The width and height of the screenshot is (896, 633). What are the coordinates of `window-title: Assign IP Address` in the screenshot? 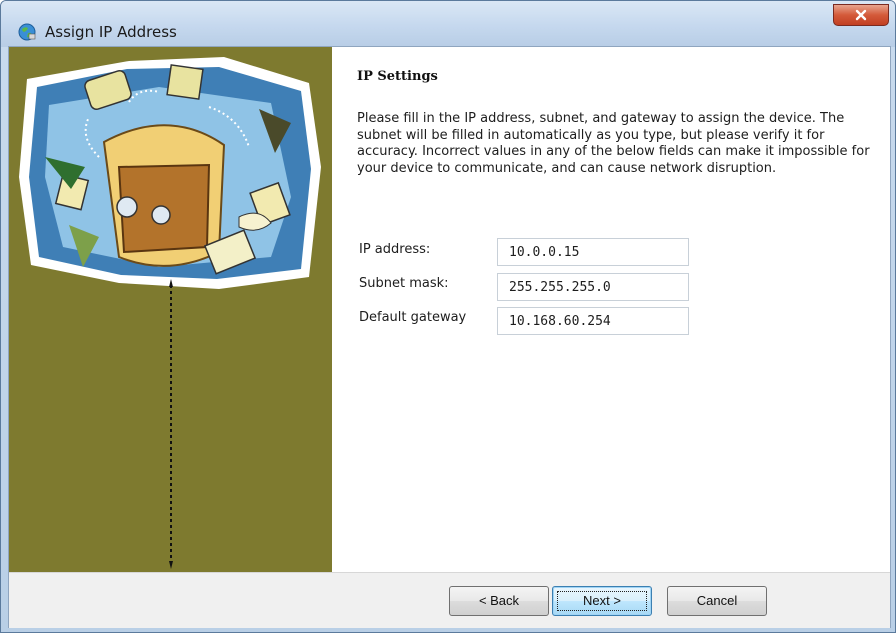 It's located at (111, 32).